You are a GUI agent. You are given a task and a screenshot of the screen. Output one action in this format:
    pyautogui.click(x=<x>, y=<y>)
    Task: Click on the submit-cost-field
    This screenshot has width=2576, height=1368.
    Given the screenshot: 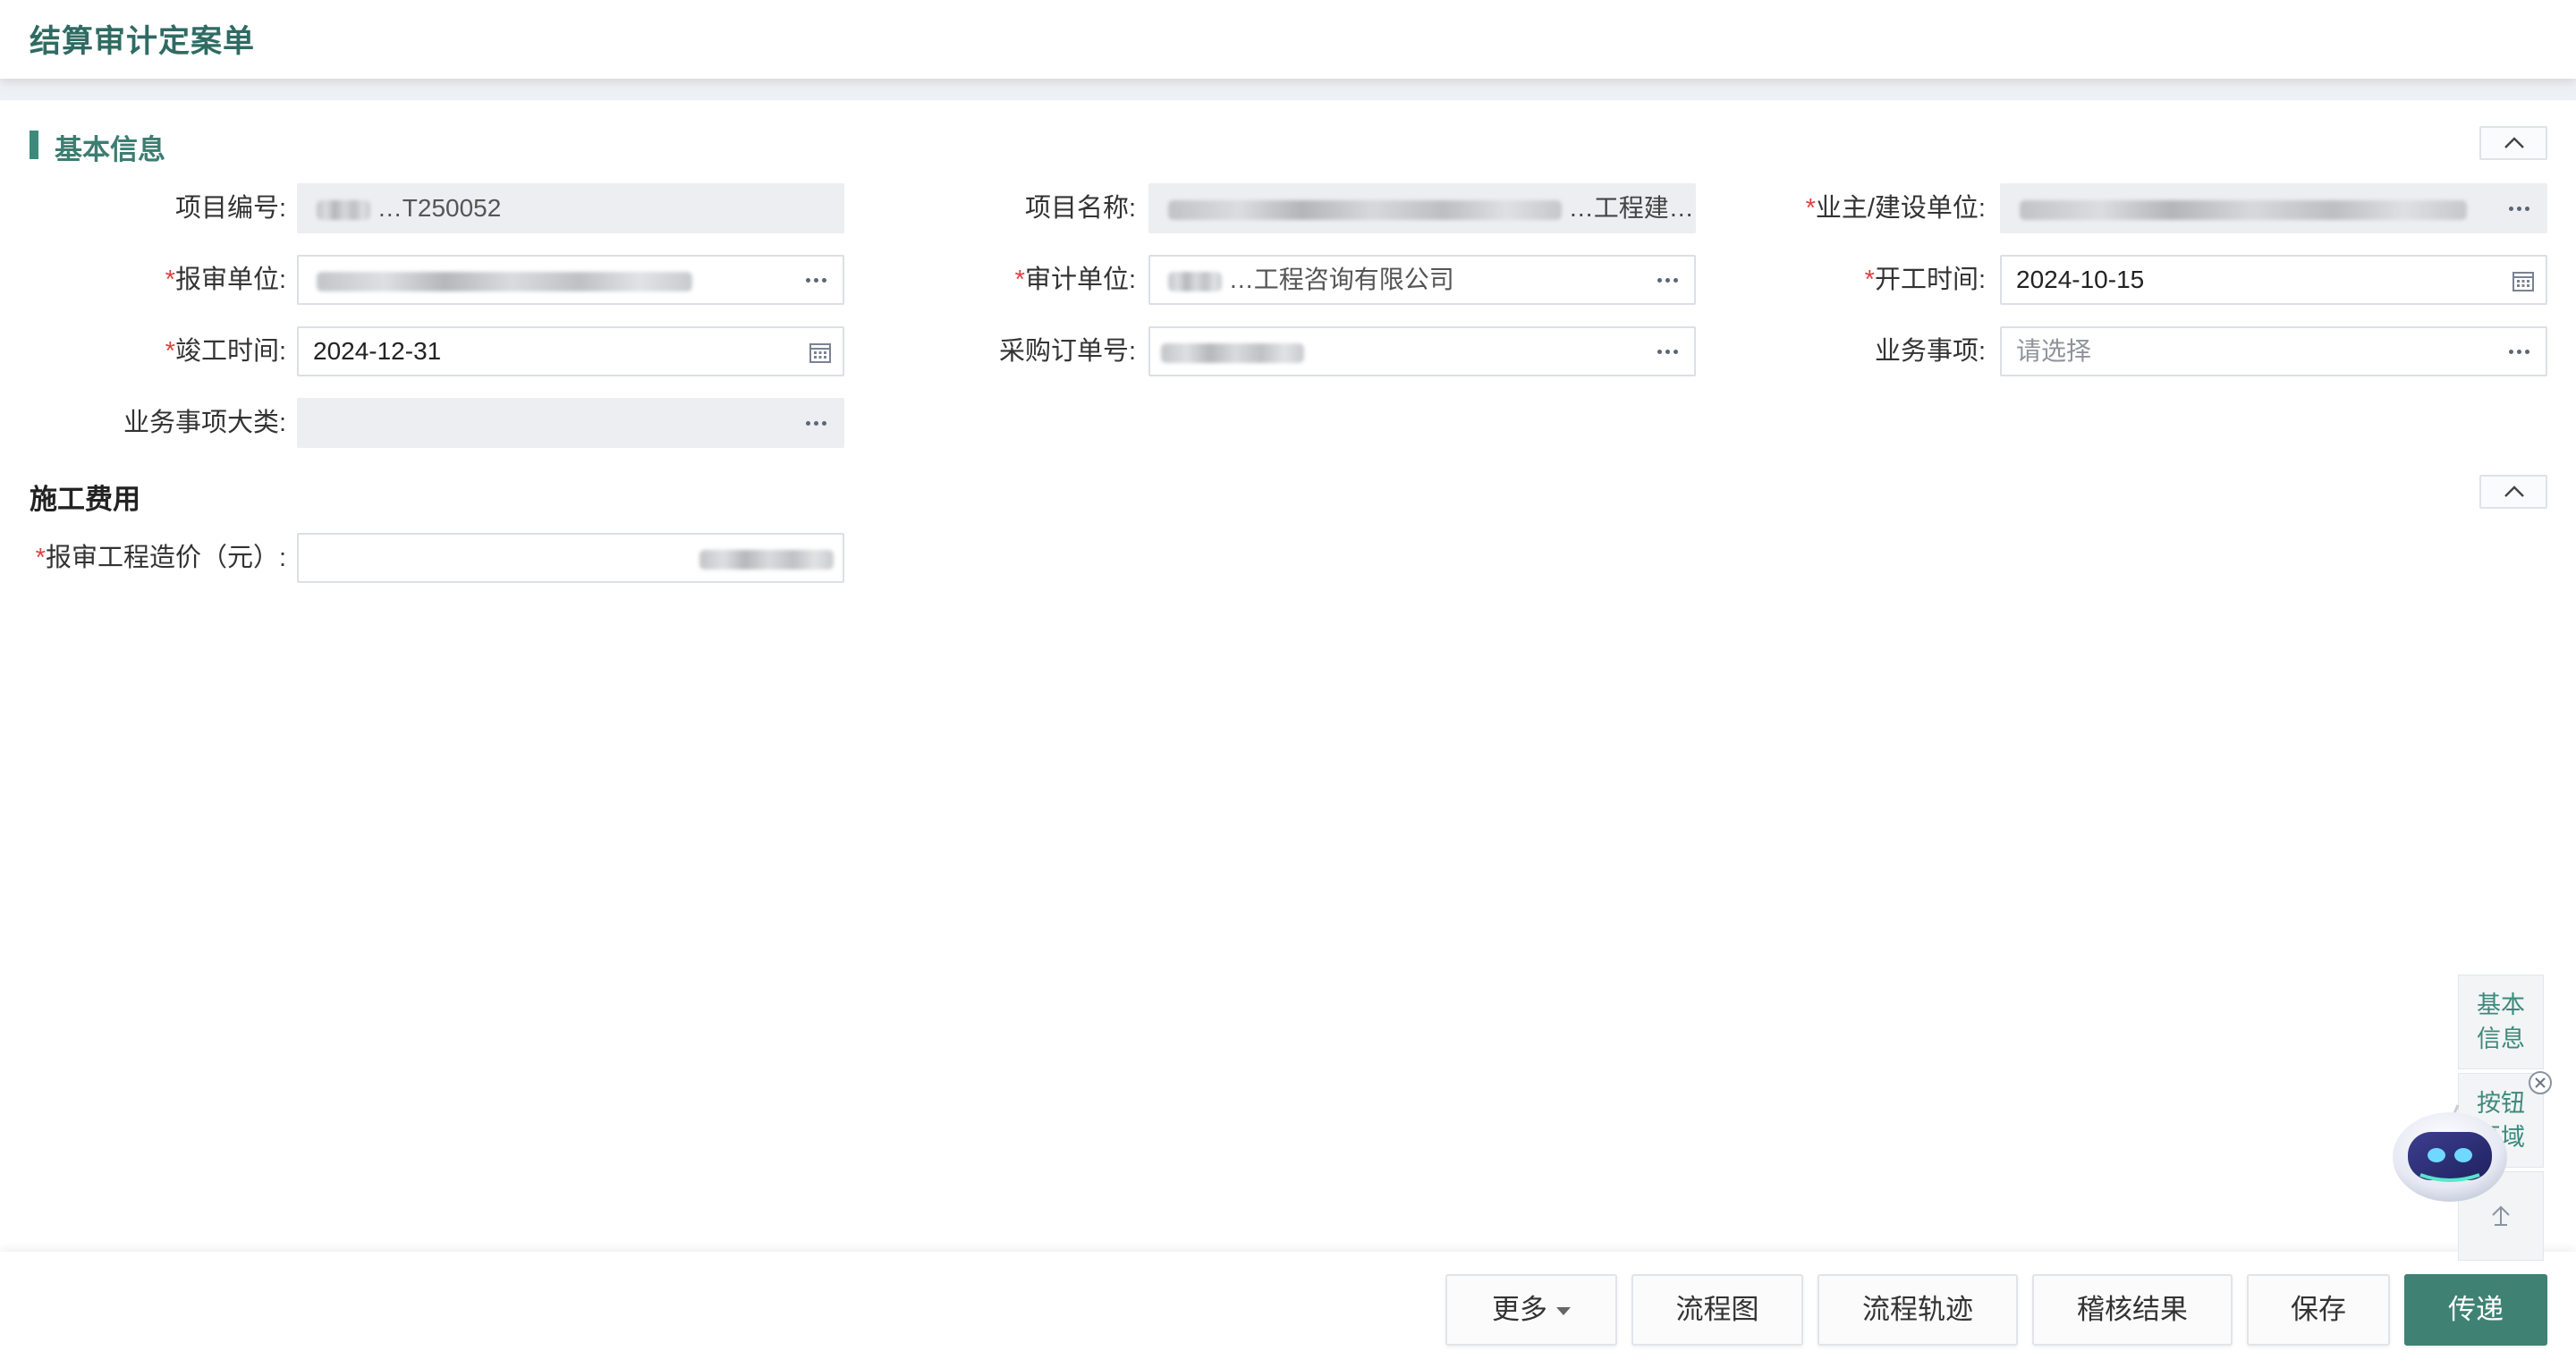 What is the action you would take?
    pyautogui.click(x=570, y=558)
    